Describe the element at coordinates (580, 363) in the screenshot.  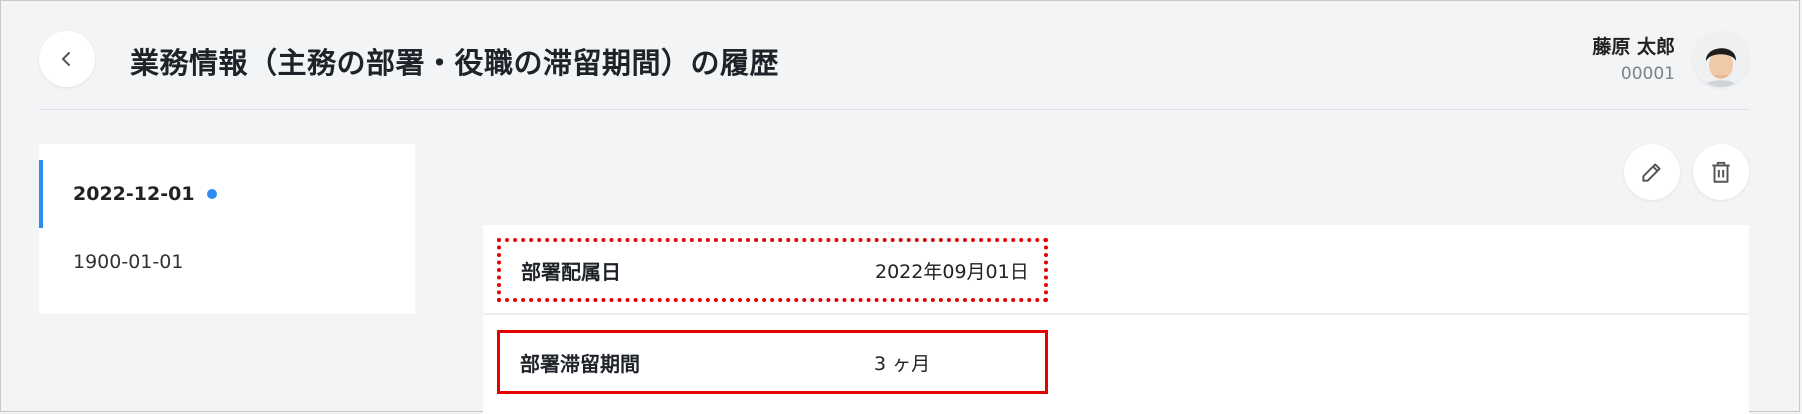
I see `field-label: 部署滞留期間` at that location.